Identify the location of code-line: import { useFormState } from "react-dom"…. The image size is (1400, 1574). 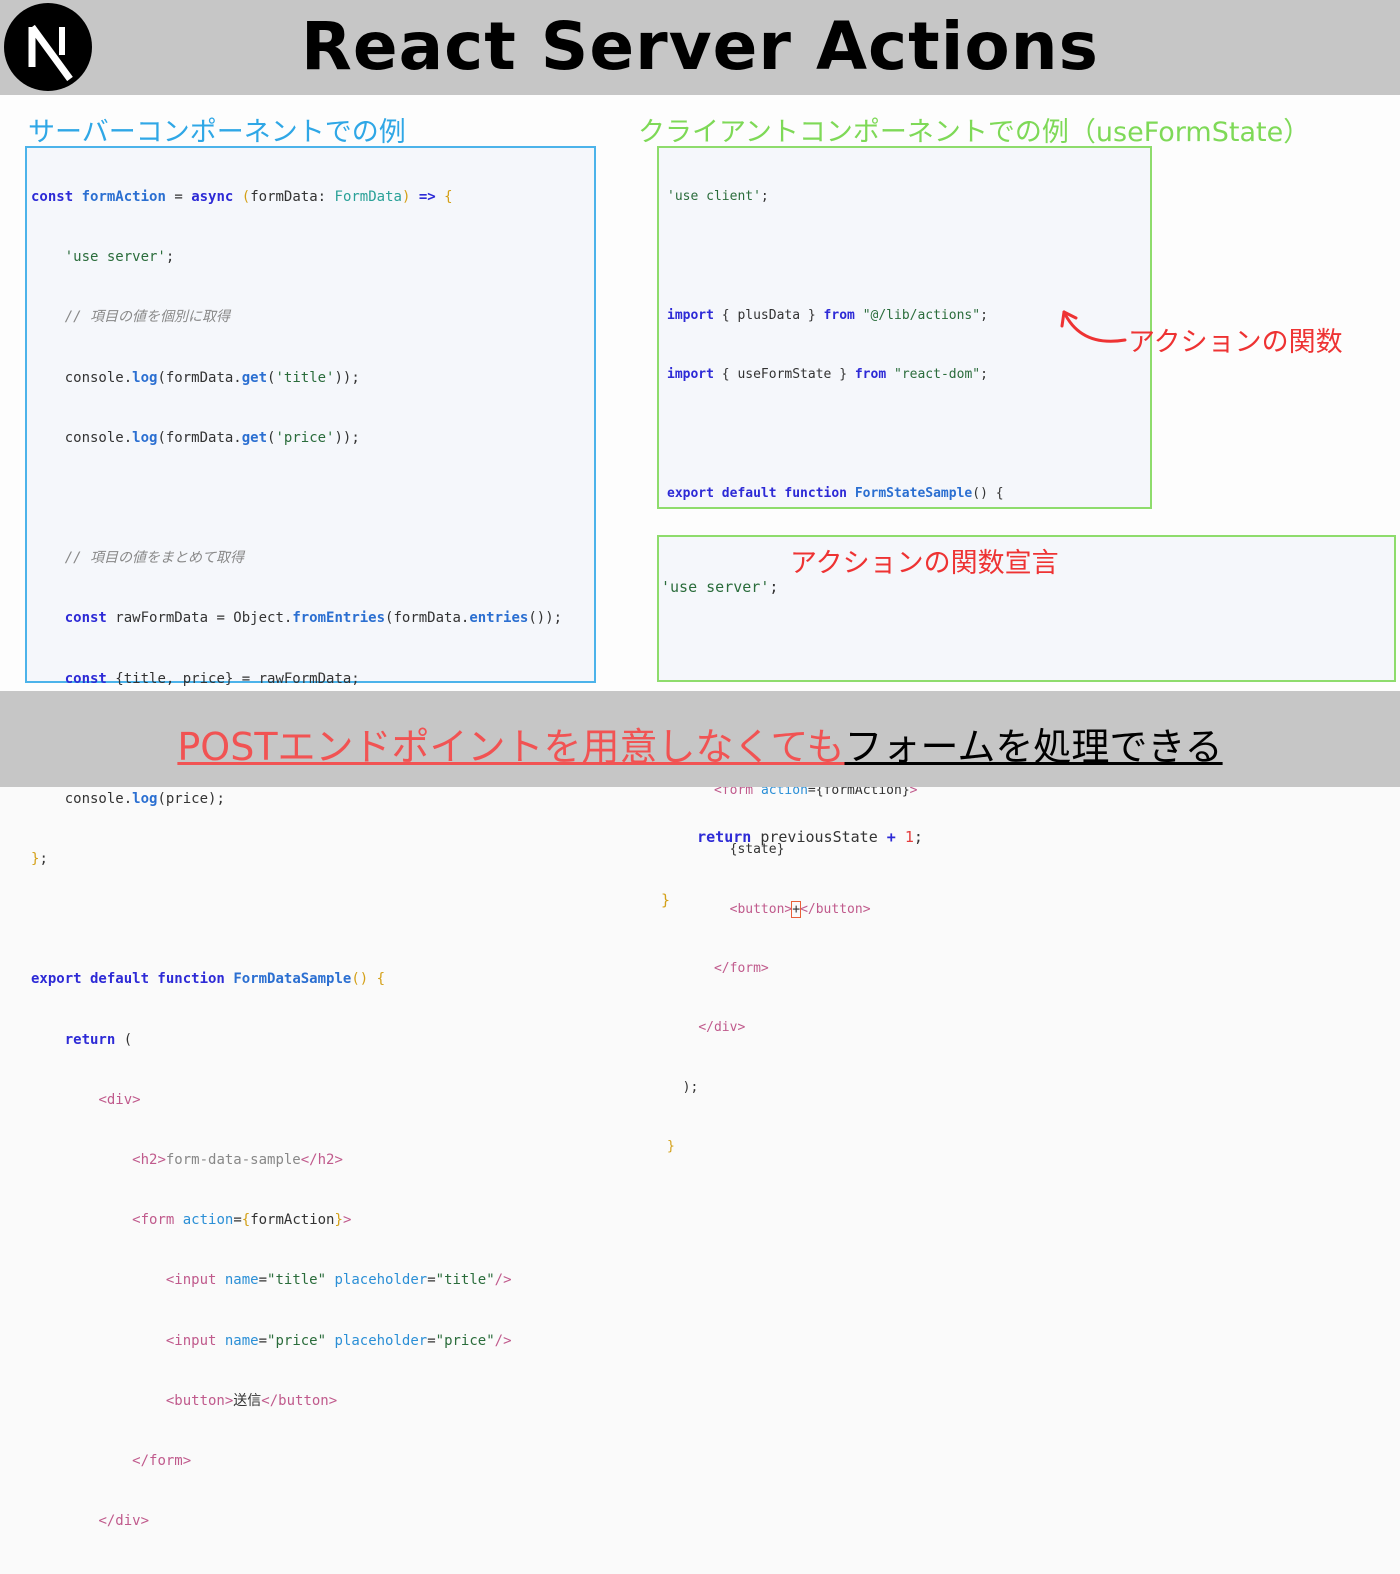
(827, 375).